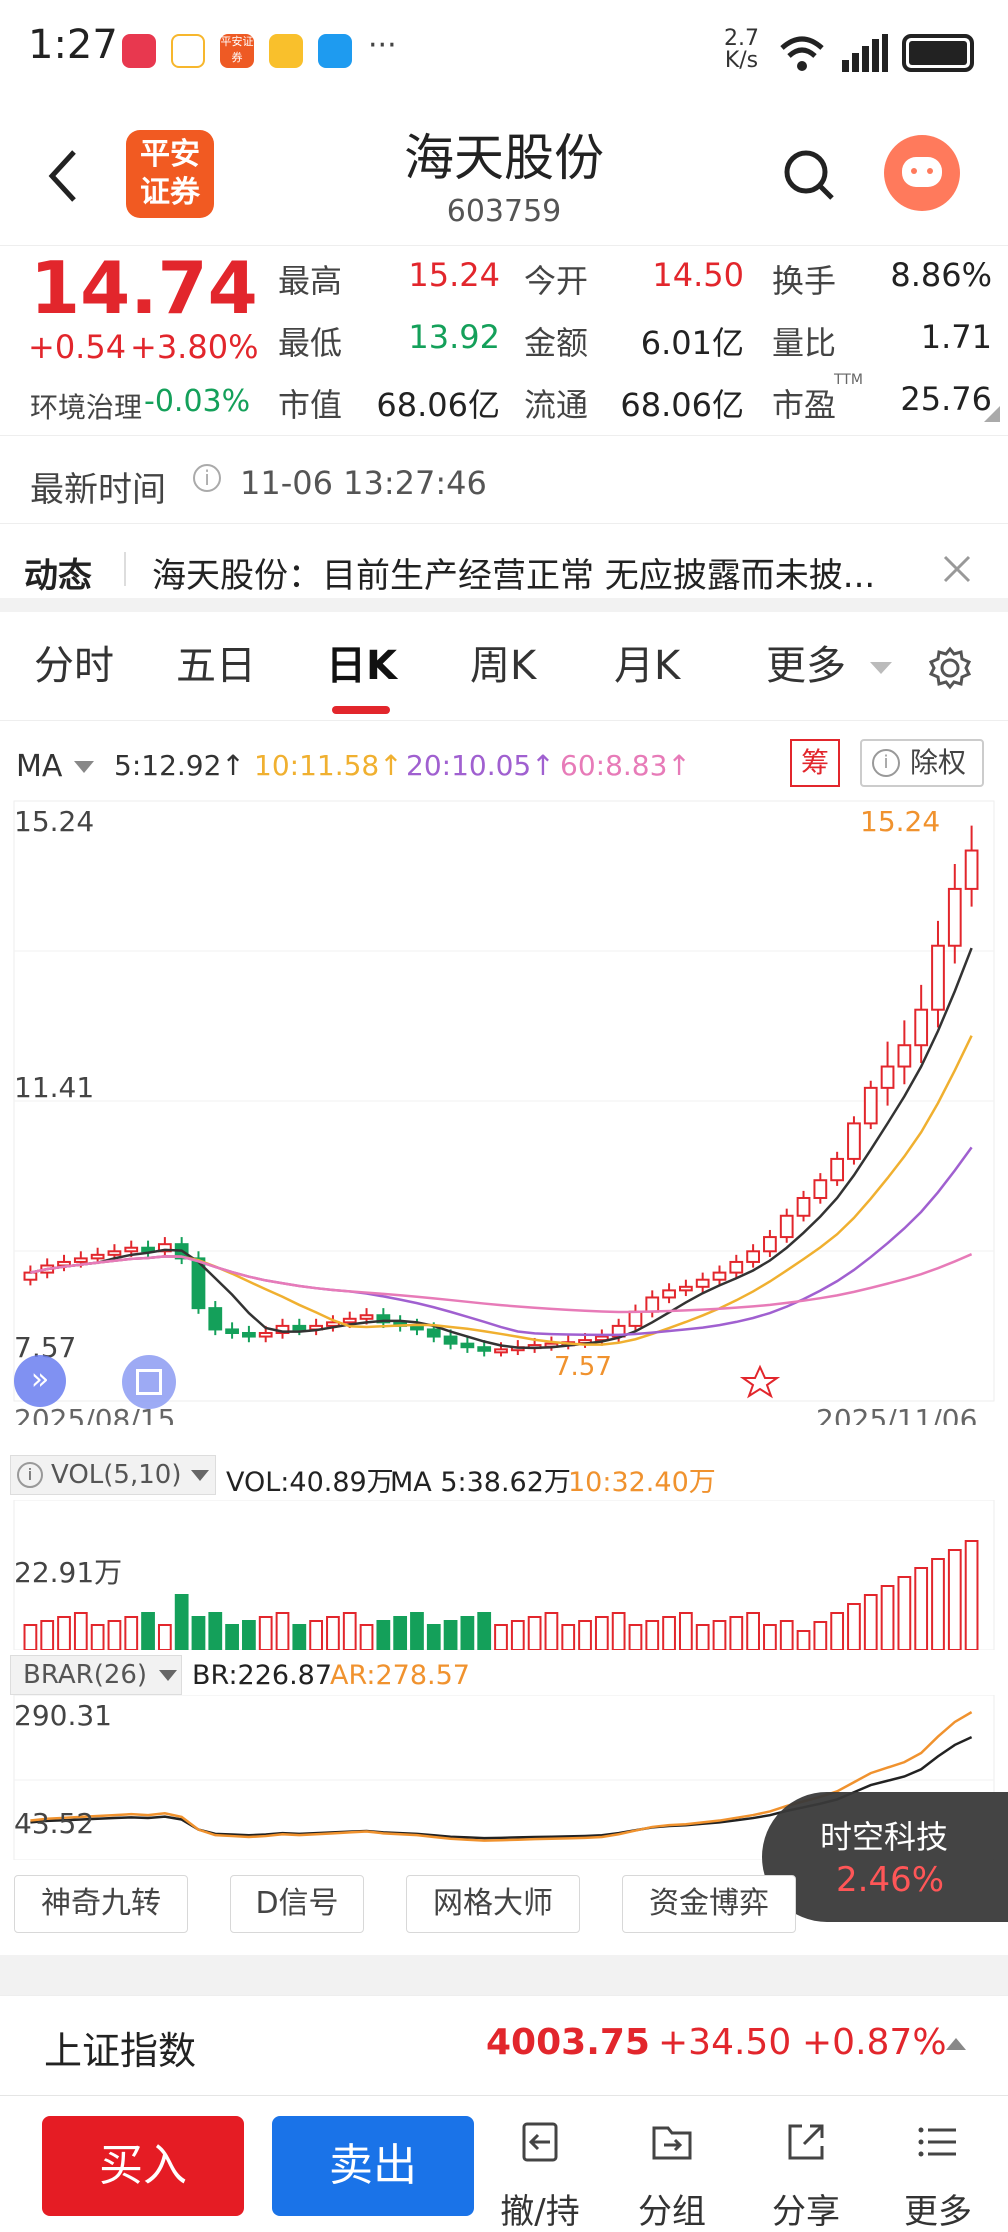  Describe the element at coordinates (804, 405) in the screenshot. I see `quote-label: 市盈` at that location.